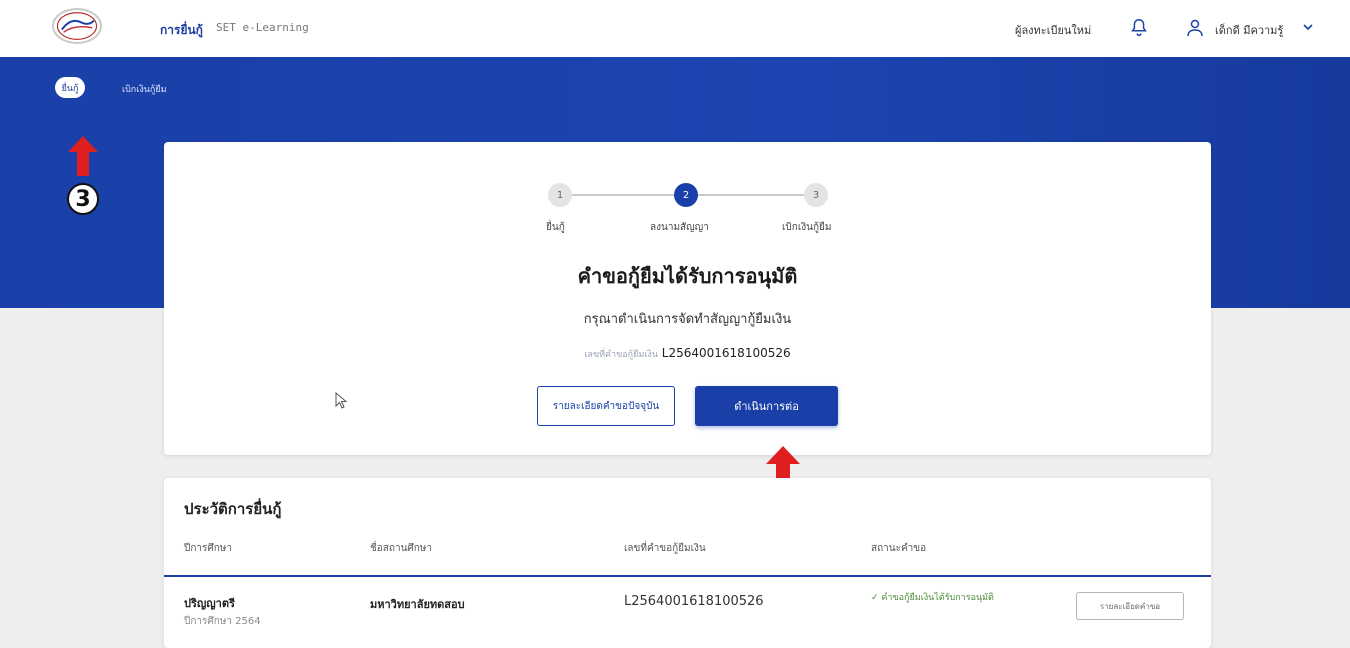 This screenshot has width=1350, height=648. I want to click on row-school: มหาวิทยาลัยทดสอบ, so click(417, 604).